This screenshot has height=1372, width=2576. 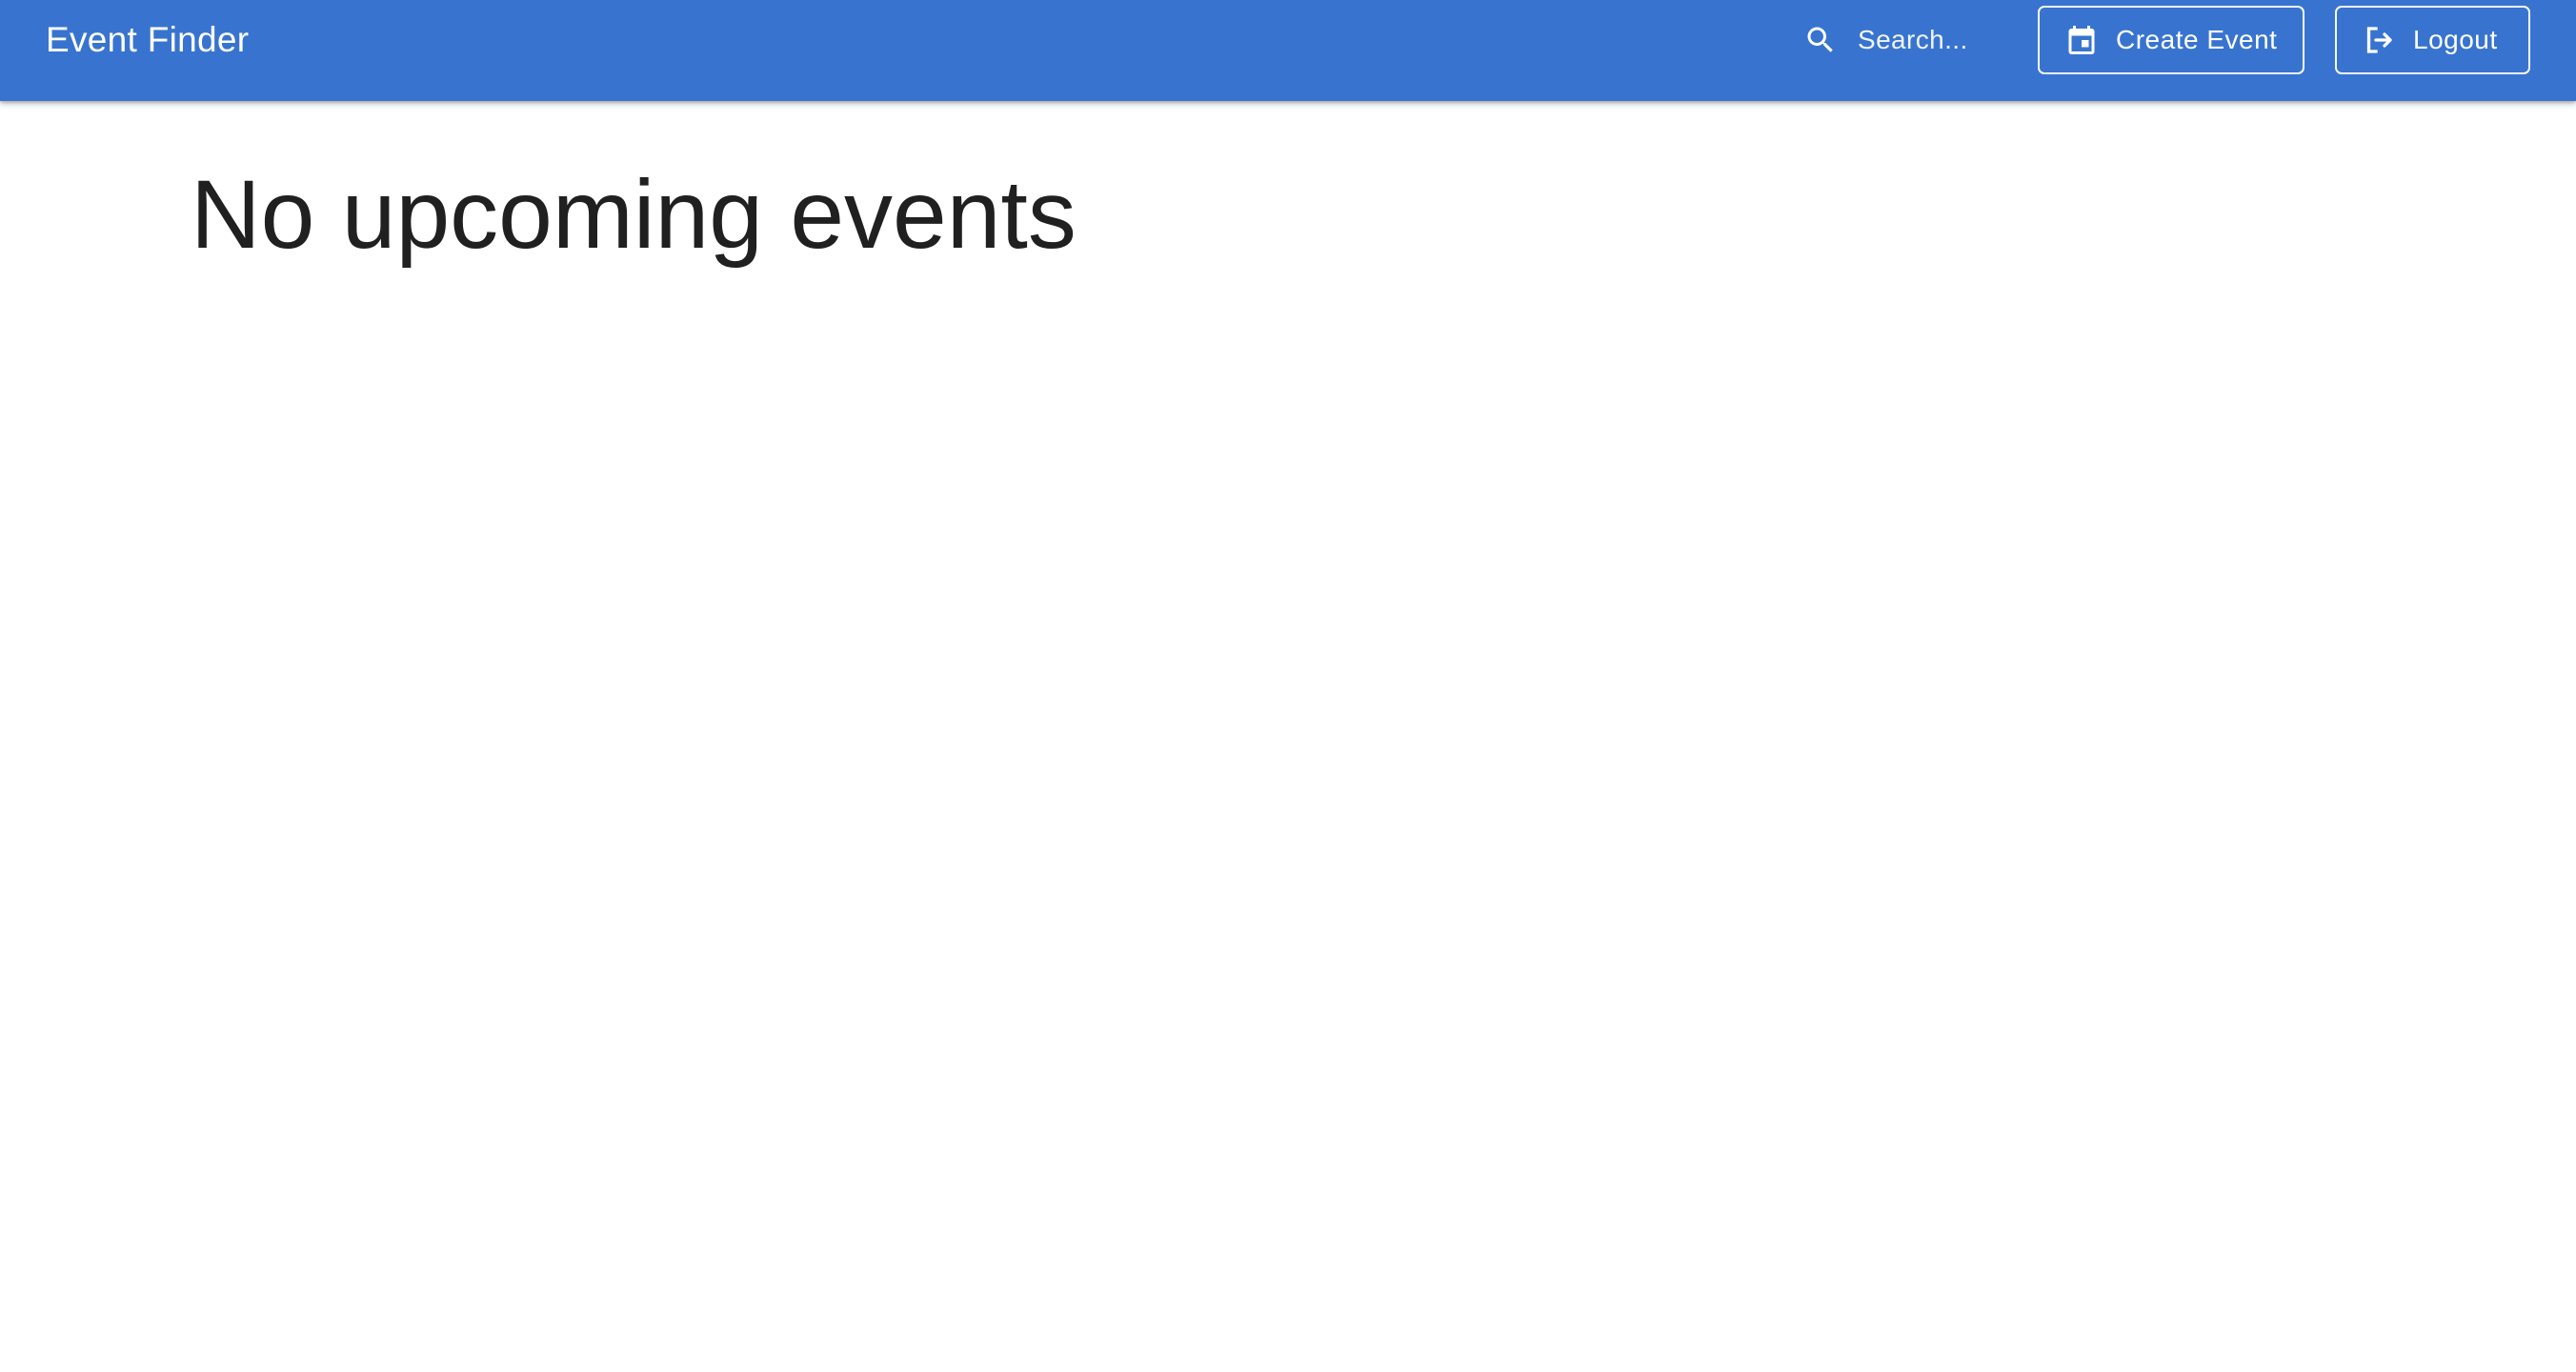 What do you see at coordinates (1939, 40) in the screenshot?
I see `search-input` at bounding box center [1939, 40].